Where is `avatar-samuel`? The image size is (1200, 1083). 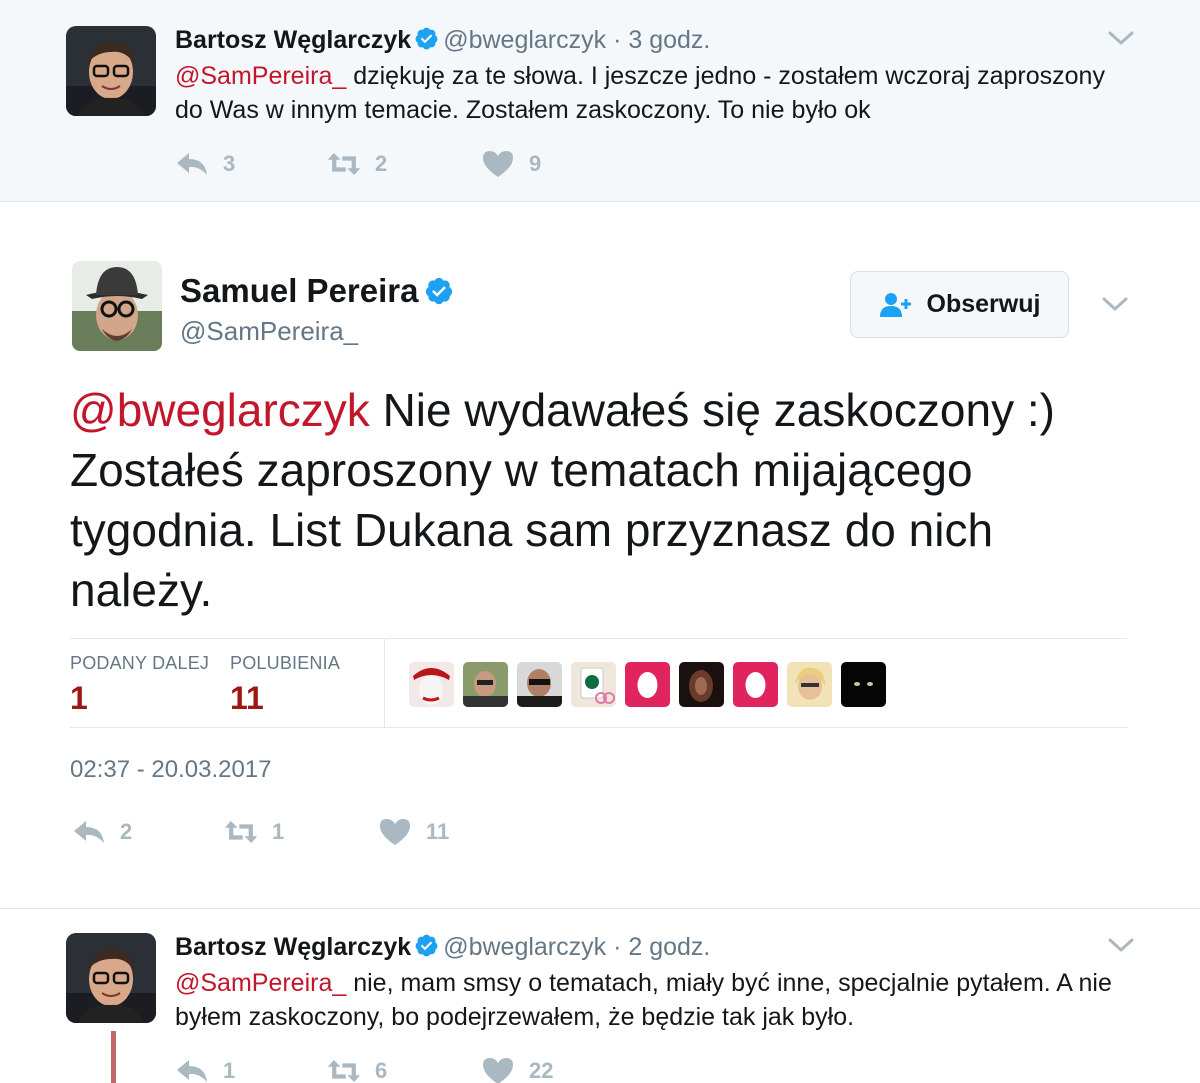 avatar-samuel is located at coordinates (117, 306).